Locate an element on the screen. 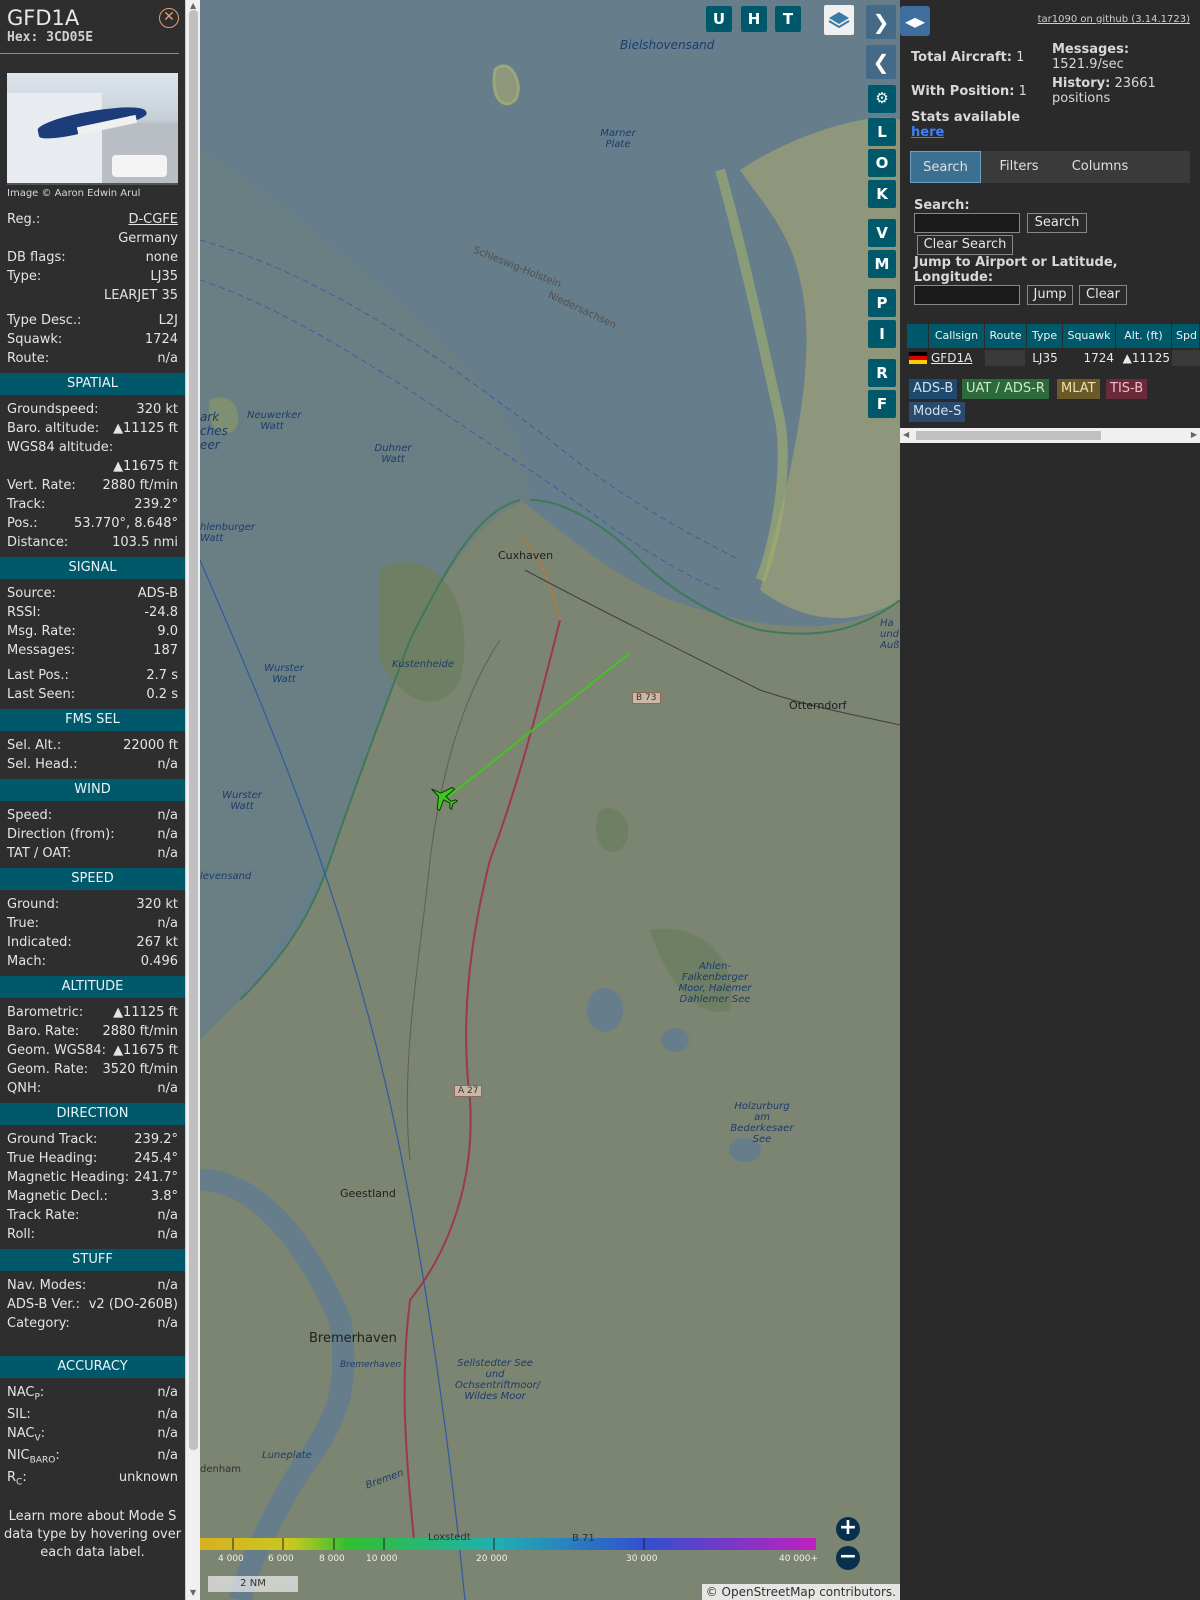  toggle-p-button: P is located at coordinates (882, 303).